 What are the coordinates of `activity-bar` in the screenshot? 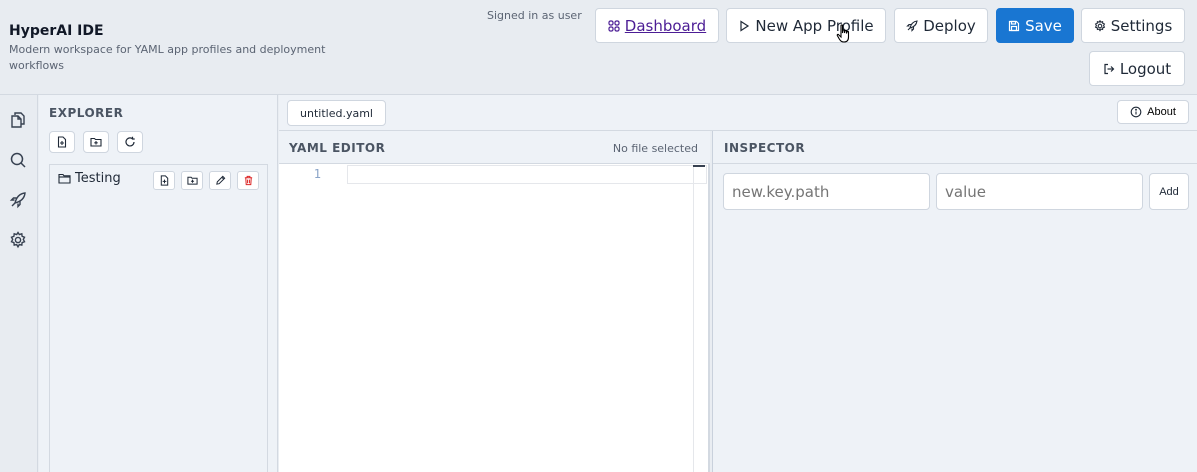 It's located at (19, 283).